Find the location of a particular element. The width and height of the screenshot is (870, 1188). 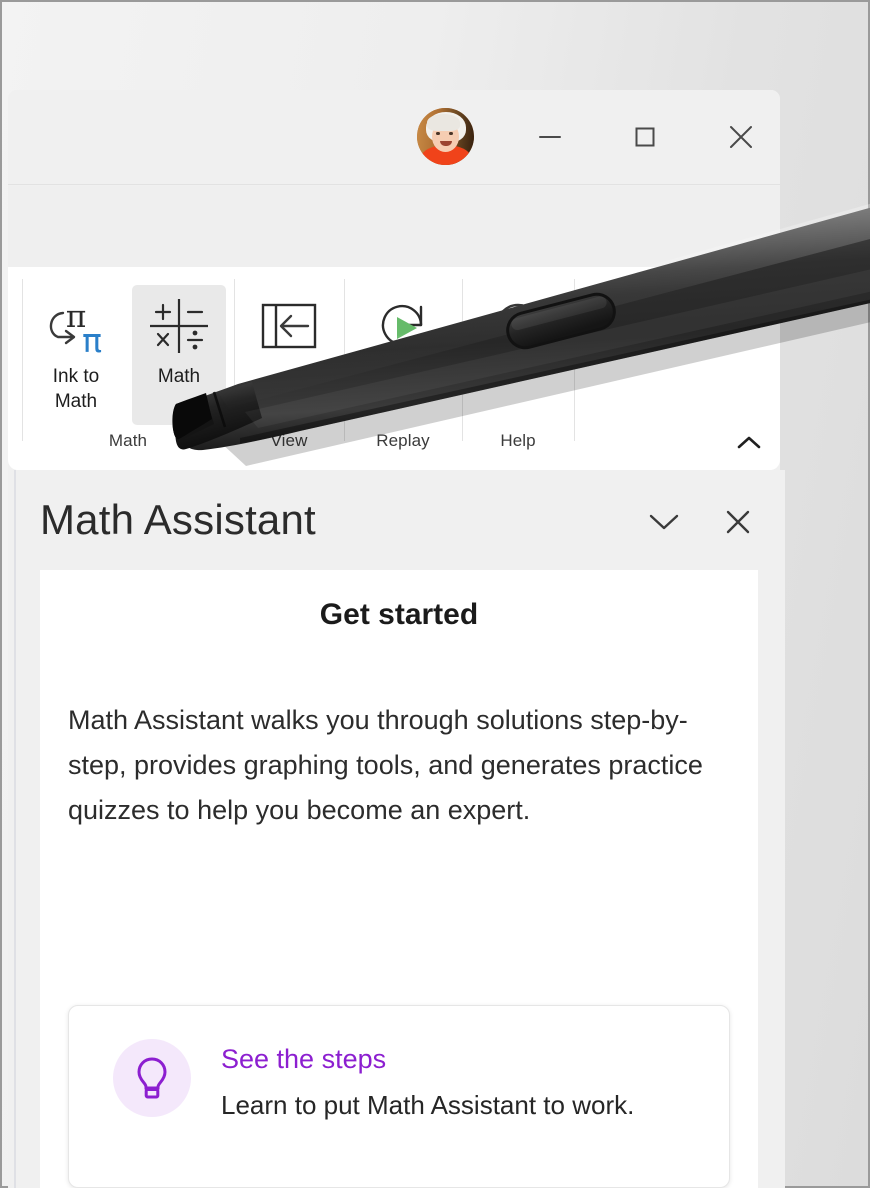

ribbon-button-label: Replay is located at coordinates (403, 376).